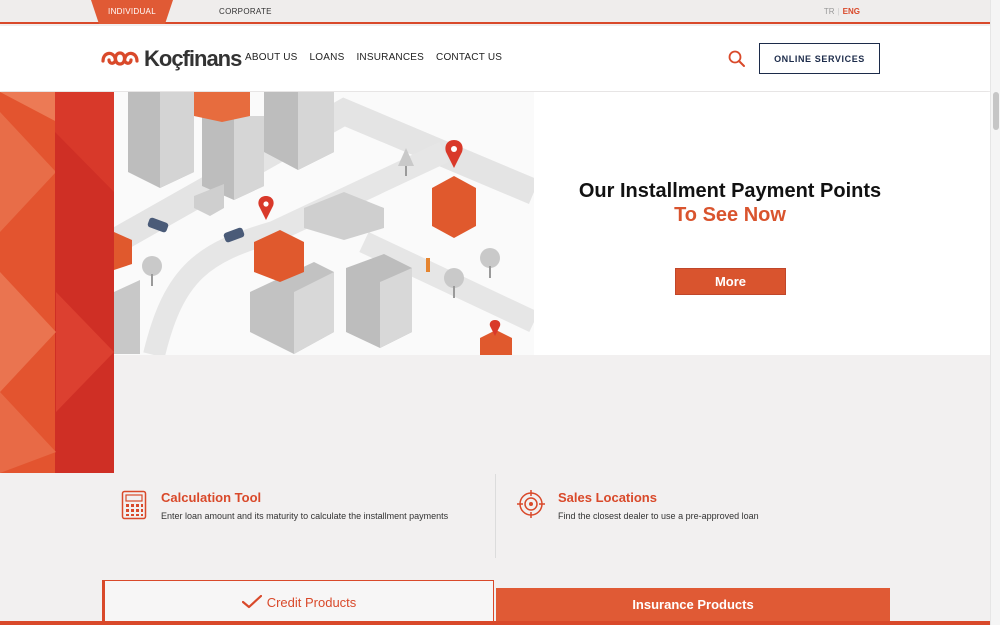 The image size is (1000, 625). Describe the element at coordinates (495, 623) in the screenshot. I see `tab-underline` at that location.